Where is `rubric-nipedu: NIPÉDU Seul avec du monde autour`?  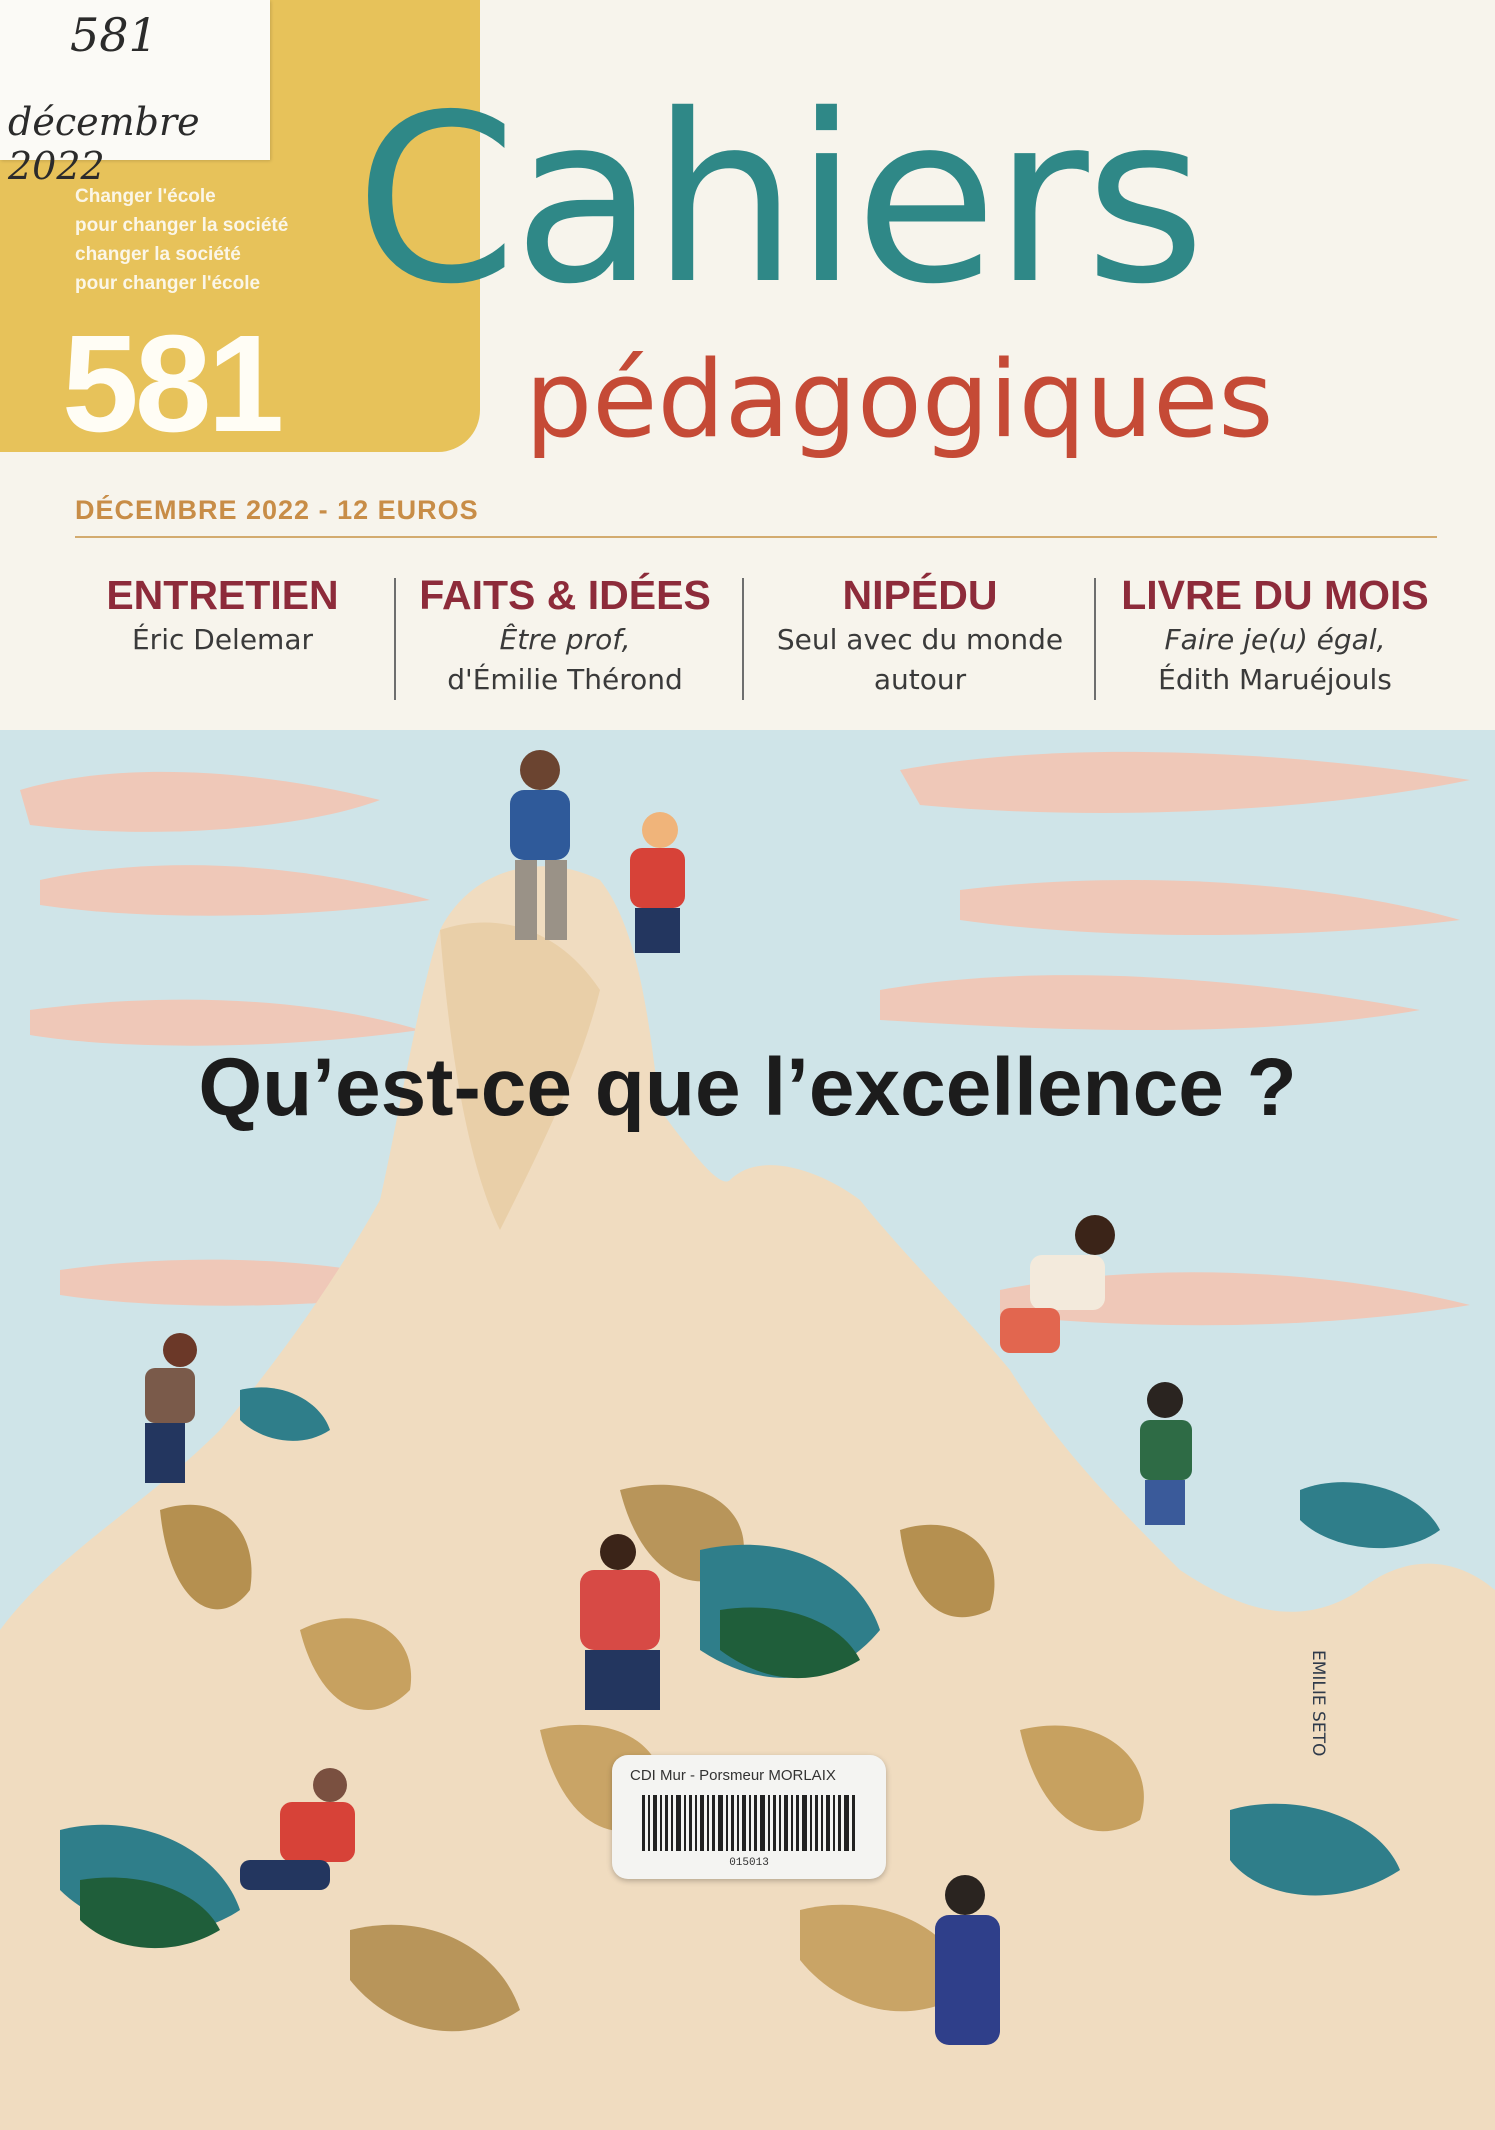
rubric-nipedu: NIPÉDU Seul avec du monde autour is located at coordinates (920, 635).